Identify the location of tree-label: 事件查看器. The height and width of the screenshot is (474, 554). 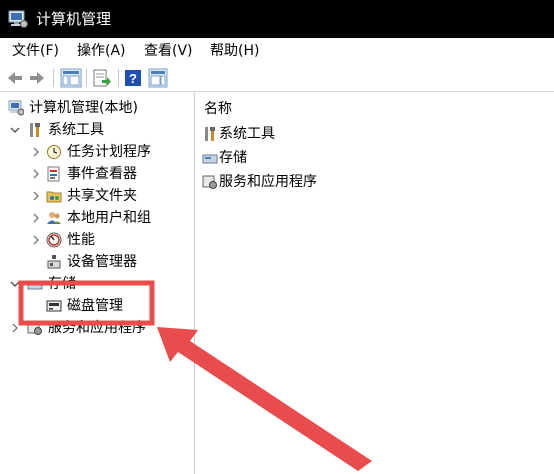
(102, 174).